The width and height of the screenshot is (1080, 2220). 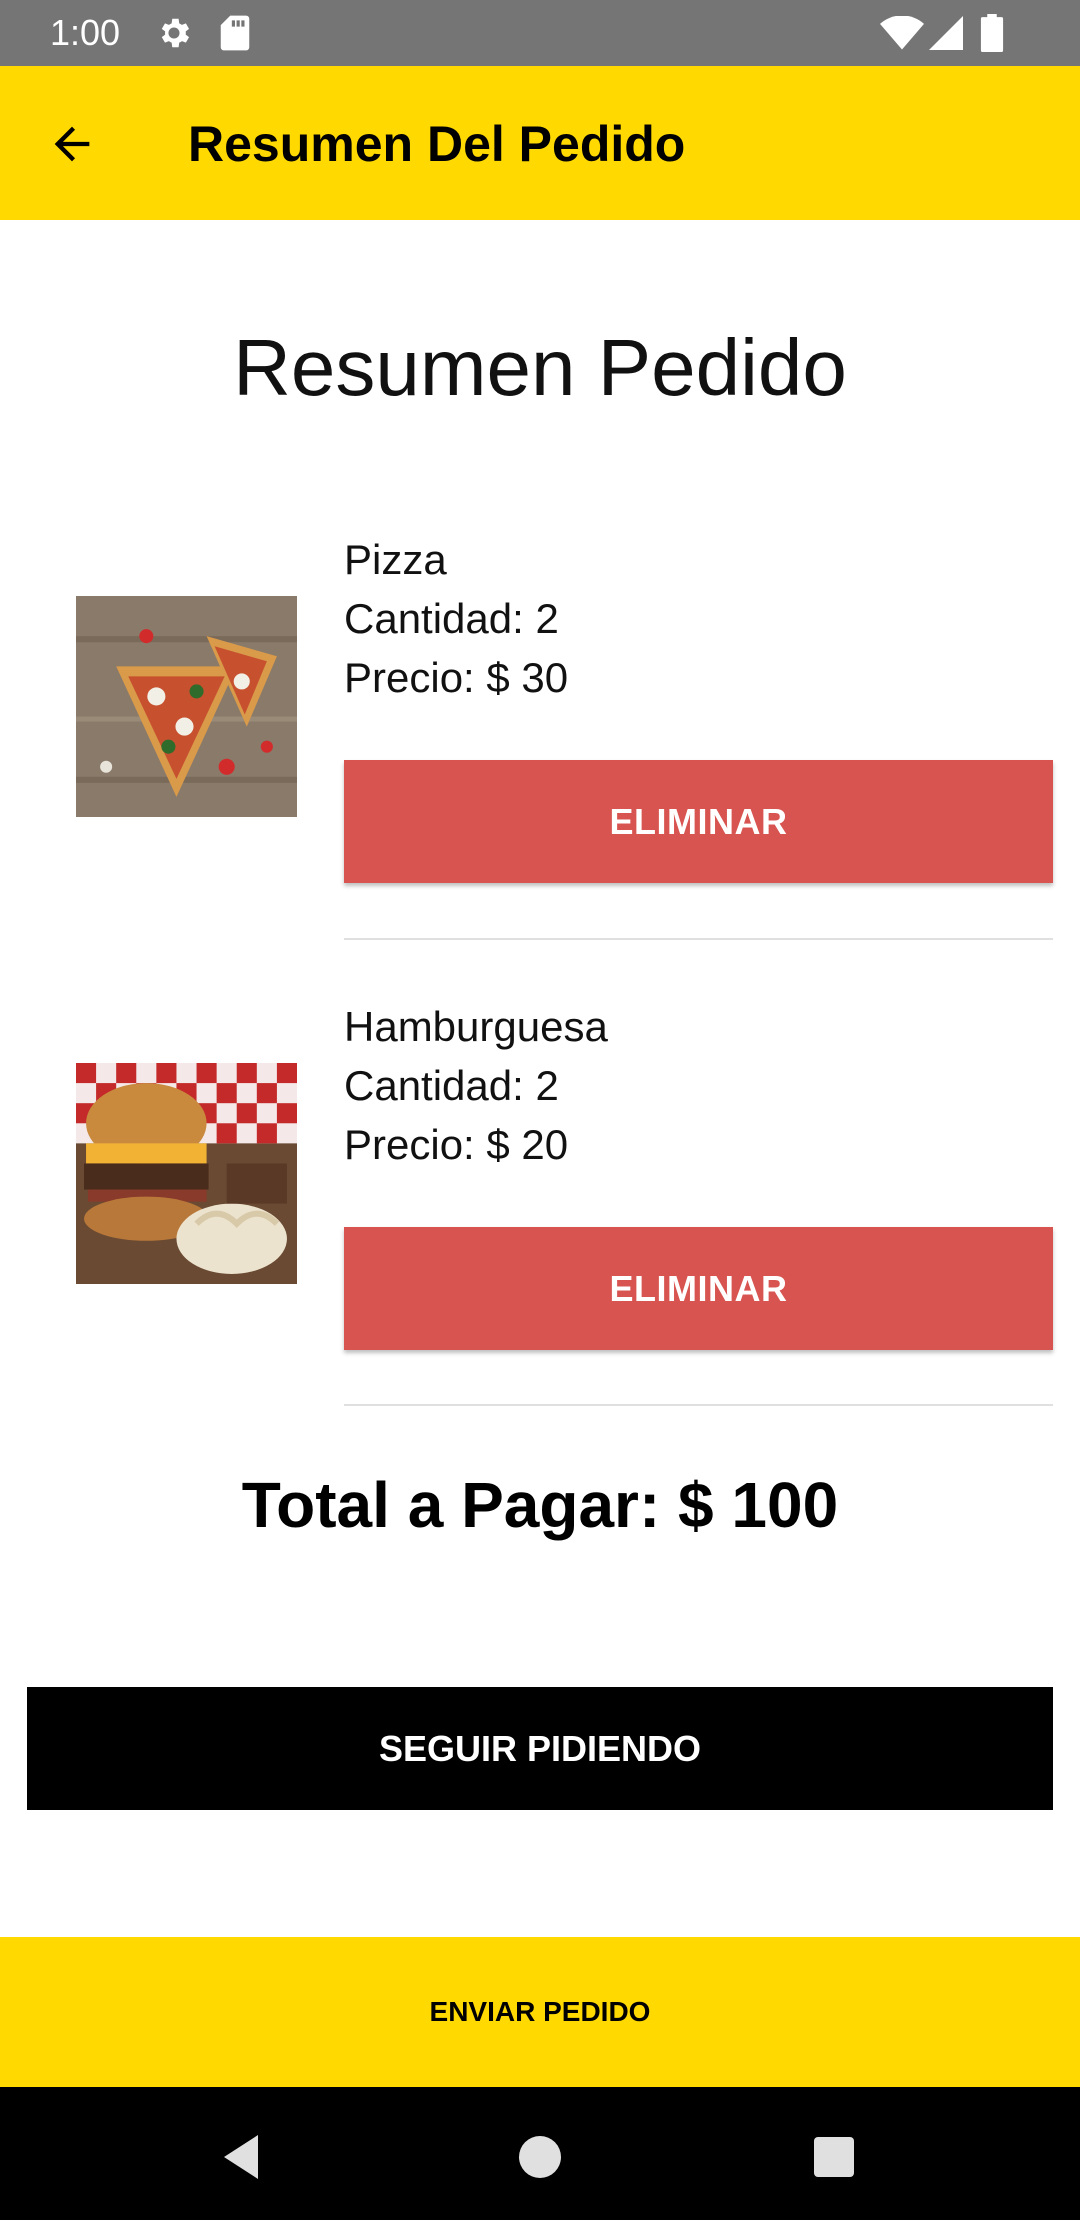 I want to click on signal-icon, so click(x=946, y=33).